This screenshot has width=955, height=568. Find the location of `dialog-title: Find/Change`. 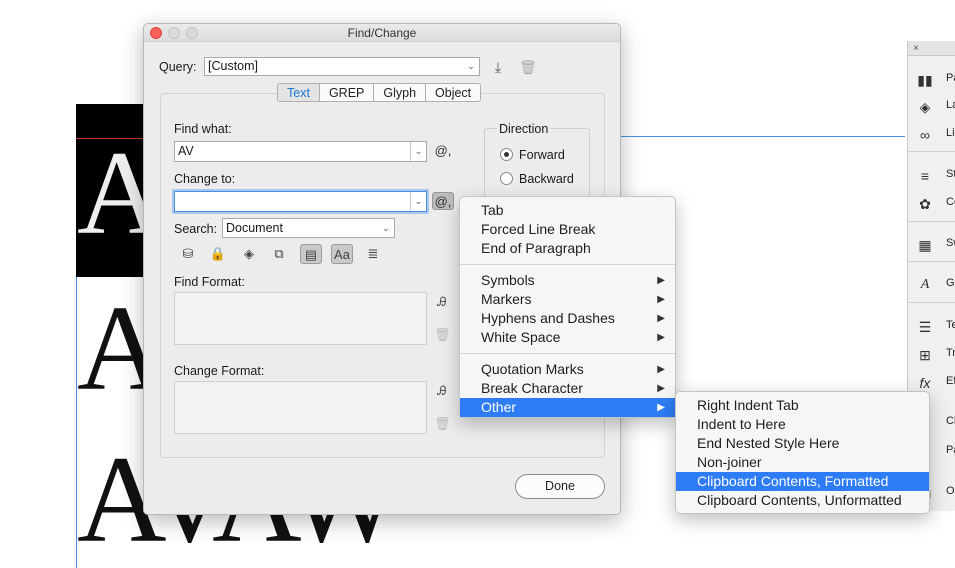

dialog-title: Find/Change is located at coordinates (382, 33).